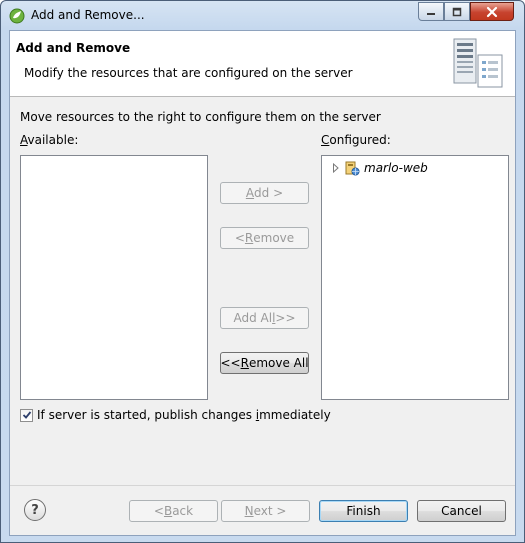 This screenshot has height=543, width=525. I want to click on item-label: marlo-web, so click(396, 168).